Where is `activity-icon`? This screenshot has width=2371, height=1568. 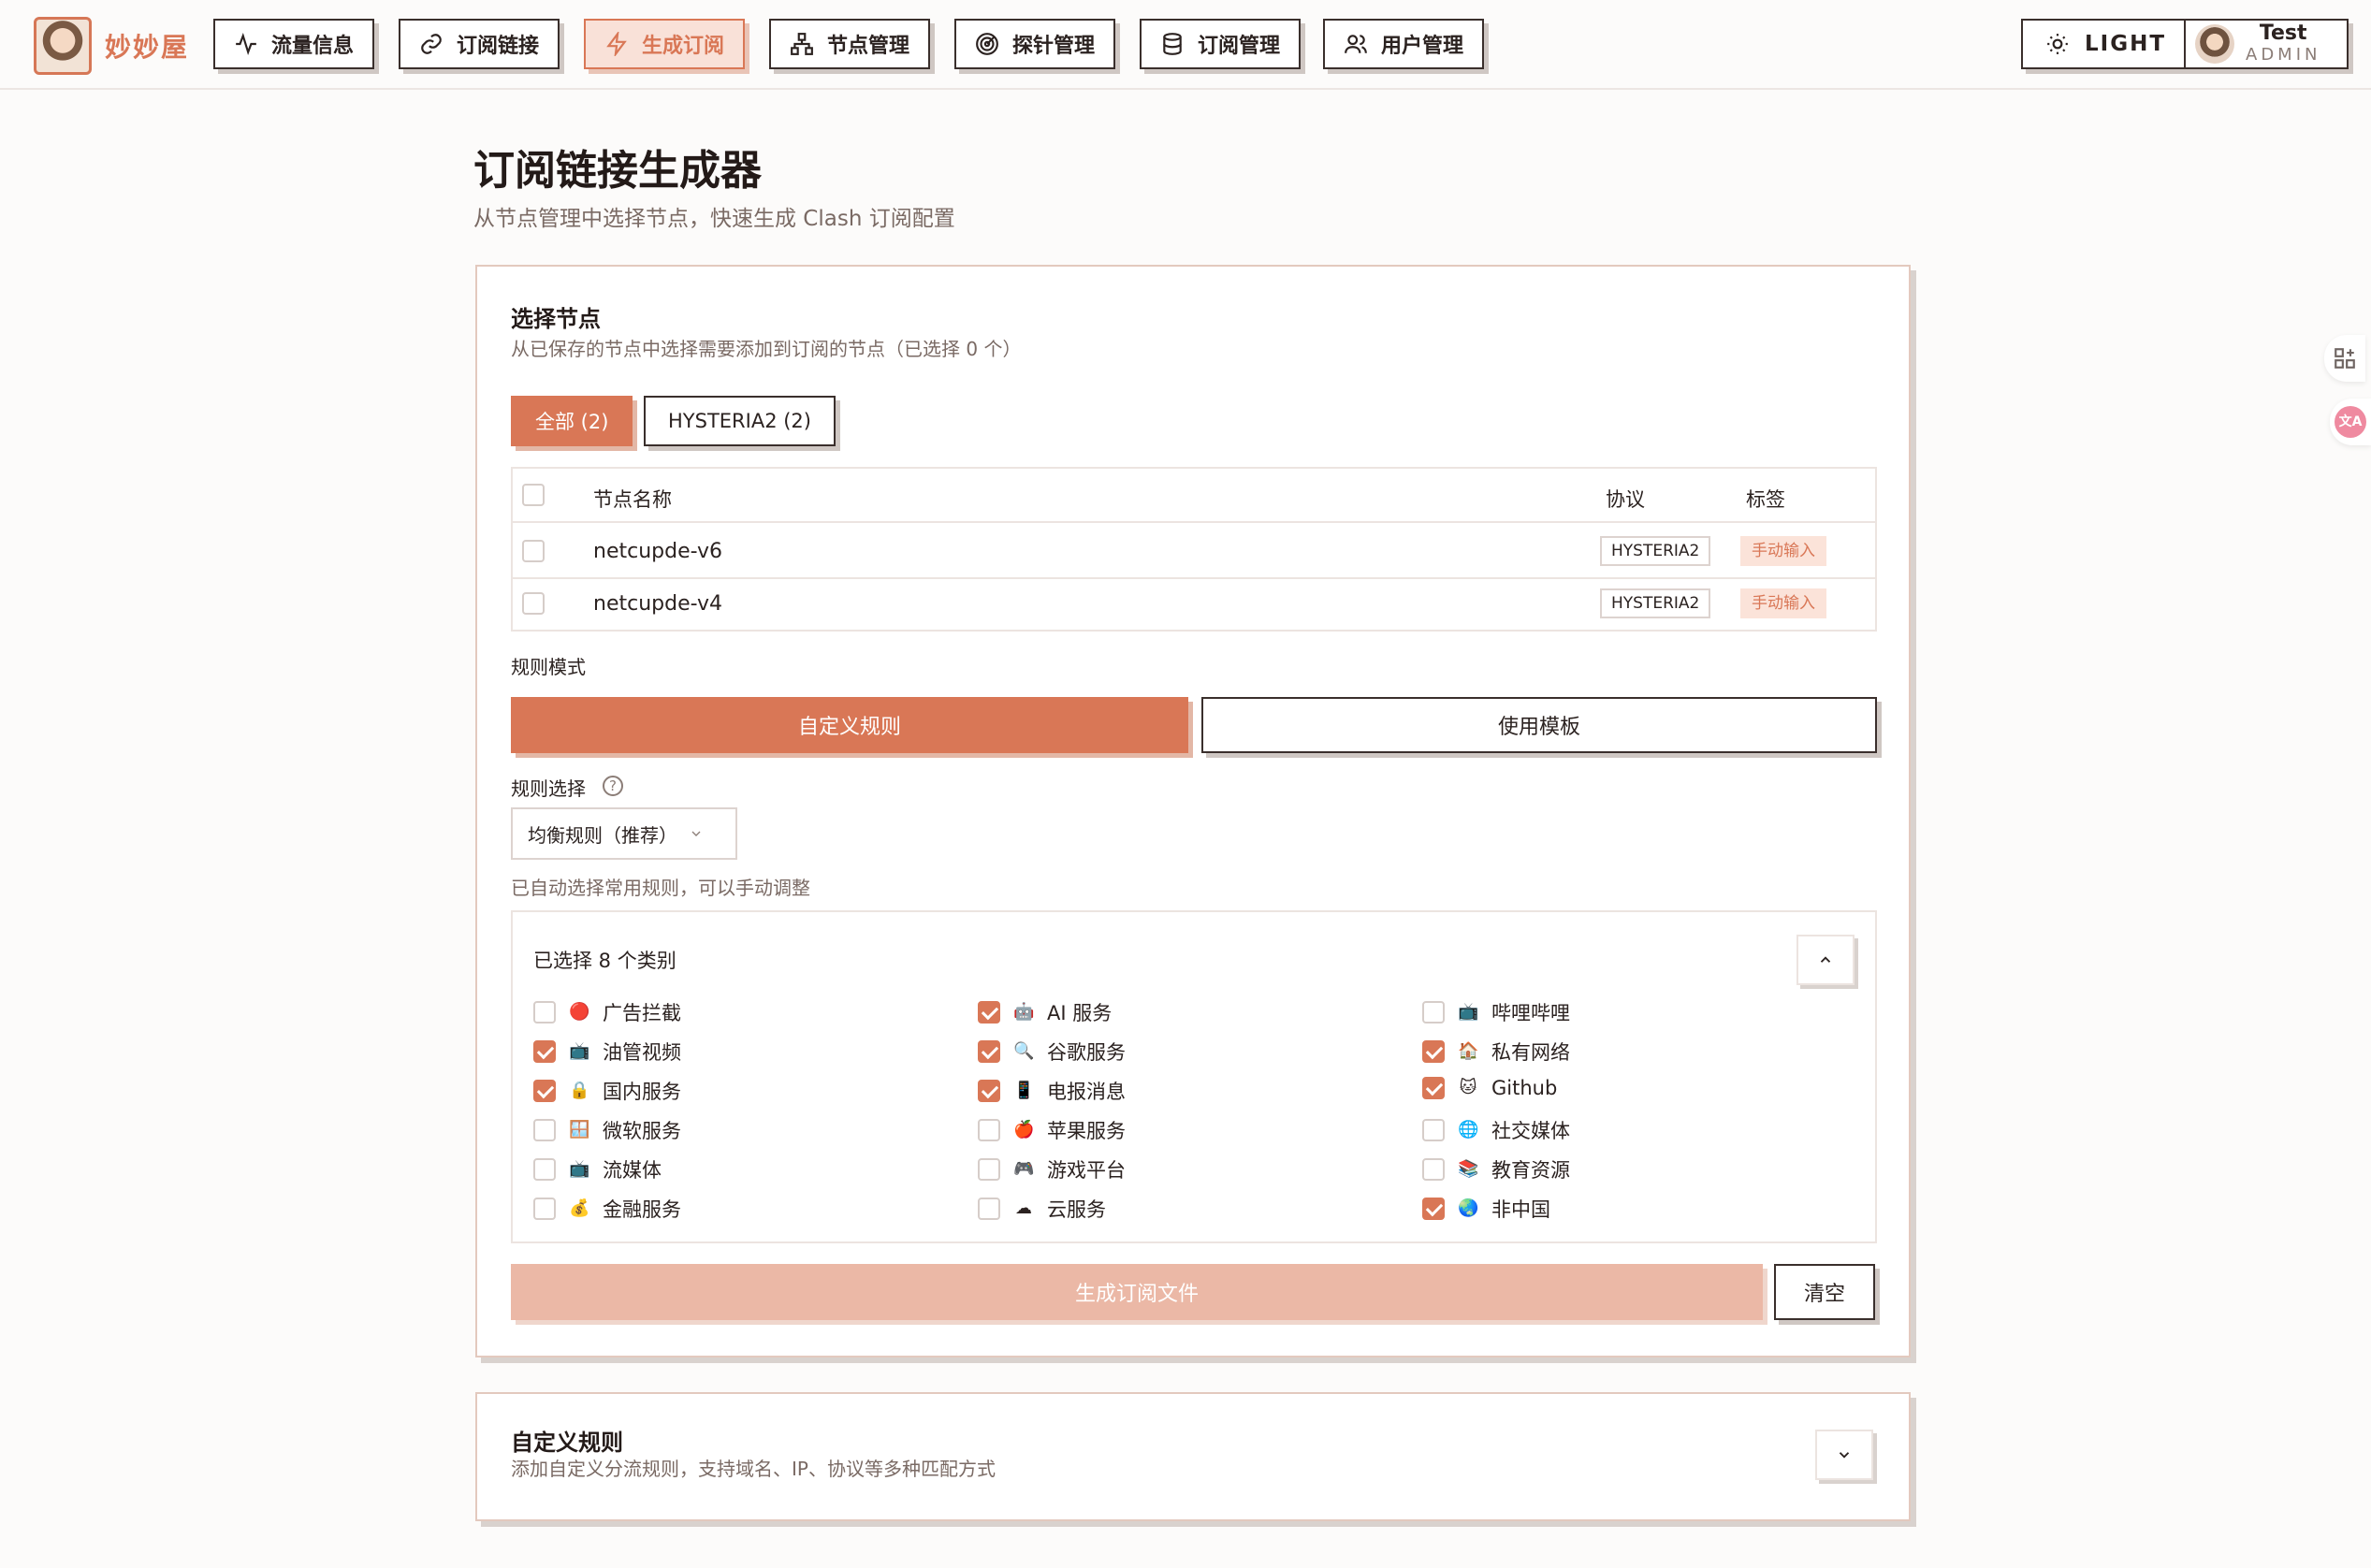 activity-icon is located at coordinates (246, 44).